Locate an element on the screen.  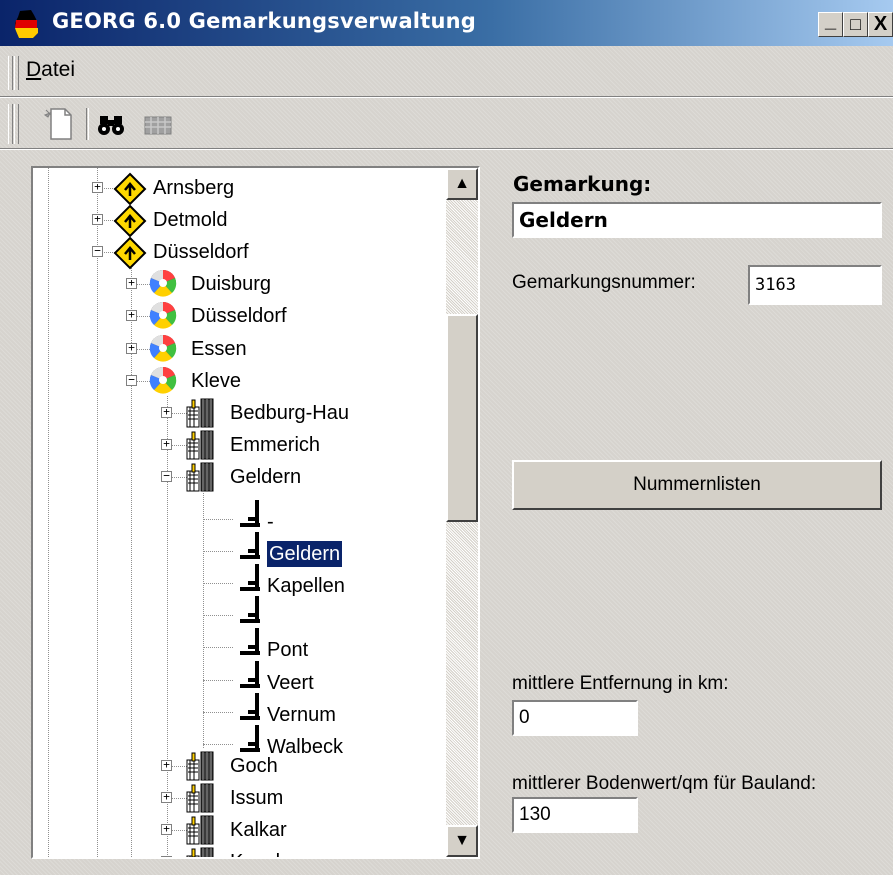
tree-node-label: Kleve is located at coordinates (216, 381).